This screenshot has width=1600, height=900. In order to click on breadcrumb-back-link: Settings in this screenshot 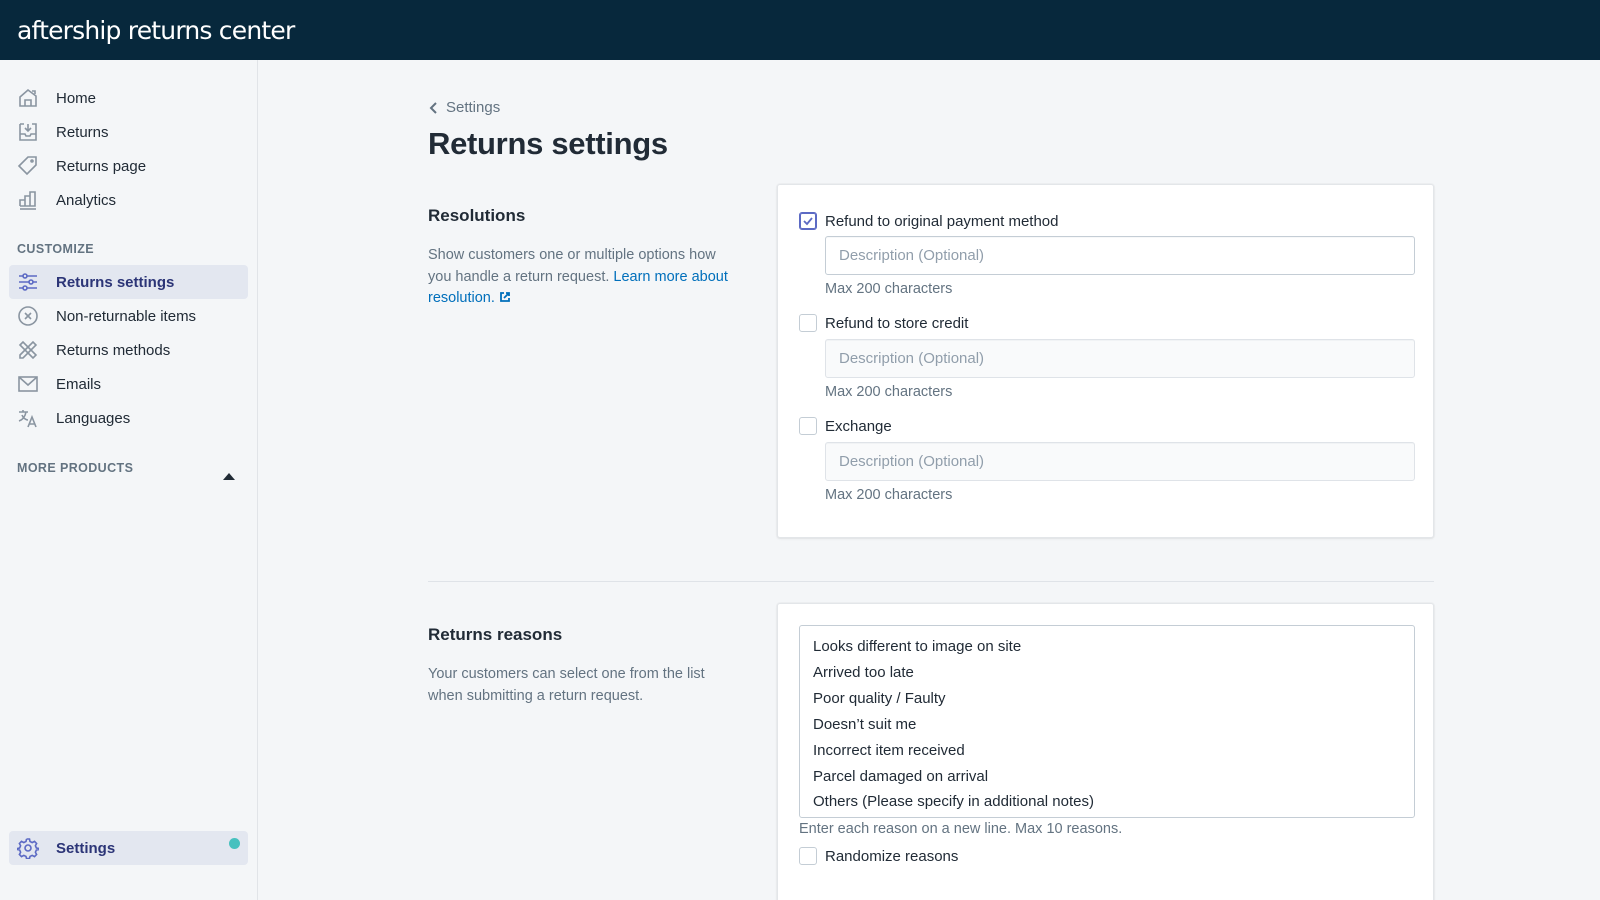, I will do `click(464, 107)`.